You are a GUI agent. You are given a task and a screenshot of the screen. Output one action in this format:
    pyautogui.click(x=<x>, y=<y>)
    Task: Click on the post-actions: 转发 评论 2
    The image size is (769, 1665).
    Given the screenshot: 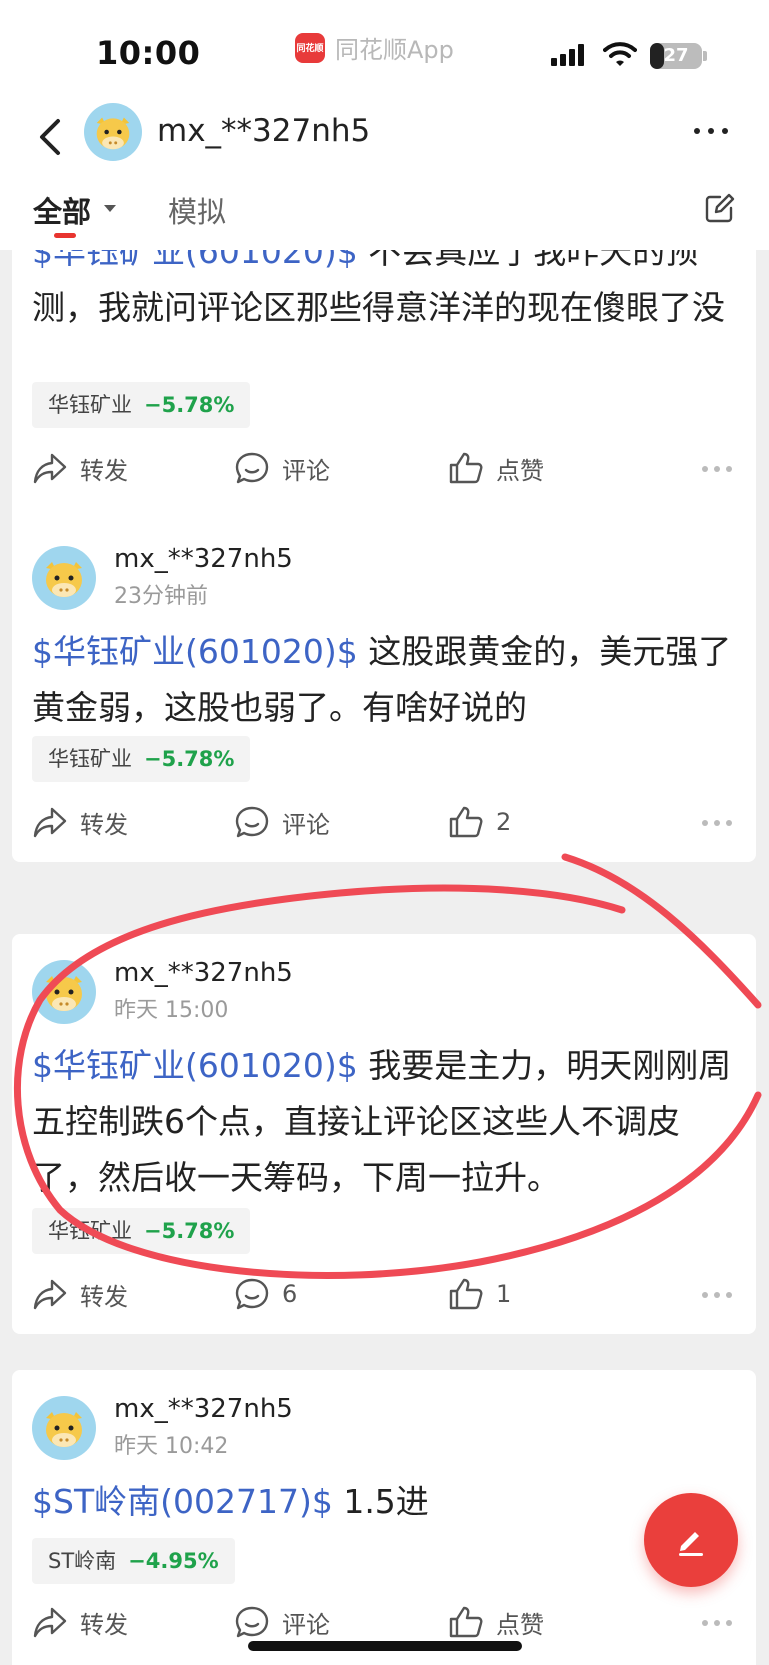 What is the action you would take?
    pyautogui.click(x=384, y=822)
    